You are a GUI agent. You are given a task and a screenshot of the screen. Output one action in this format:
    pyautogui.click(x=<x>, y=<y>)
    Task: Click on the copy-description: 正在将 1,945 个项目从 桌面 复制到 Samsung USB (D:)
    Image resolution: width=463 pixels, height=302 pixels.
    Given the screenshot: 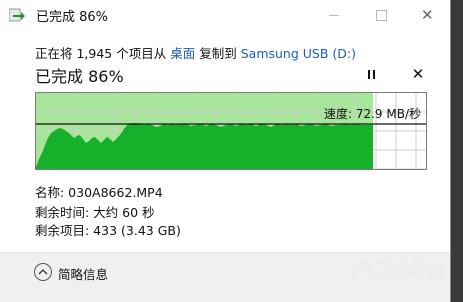 What is the action you would take?
    pyautogui.click(x=195, y=52)
    